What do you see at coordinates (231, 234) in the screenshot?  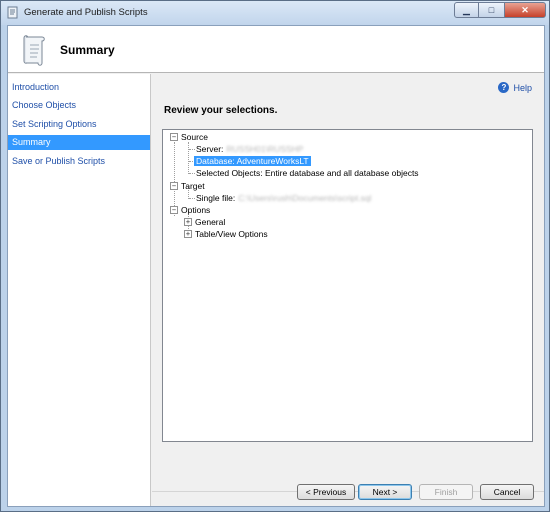 I see `tree-label: Table/View Options` at bounding box center [231, 234].